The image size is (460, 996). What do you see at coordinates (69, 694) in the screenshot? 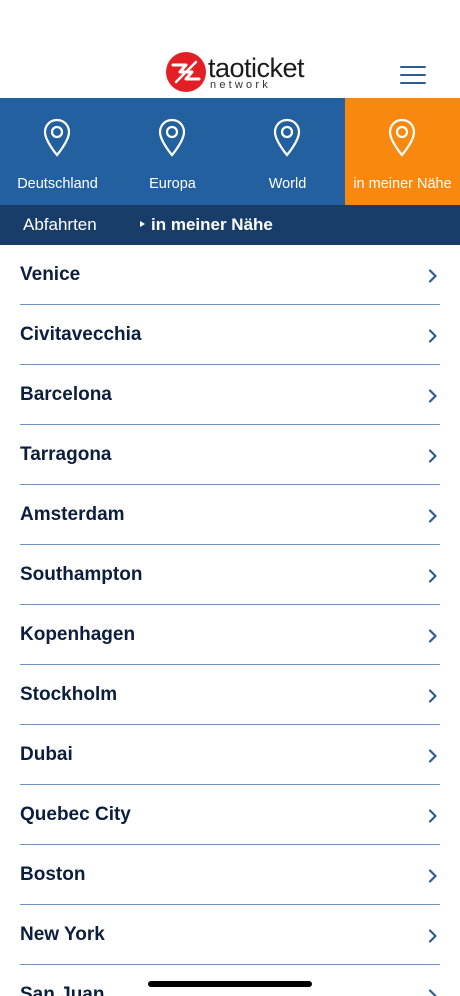
I see `city-name: Stockholm` at bounding box center [69, 694].